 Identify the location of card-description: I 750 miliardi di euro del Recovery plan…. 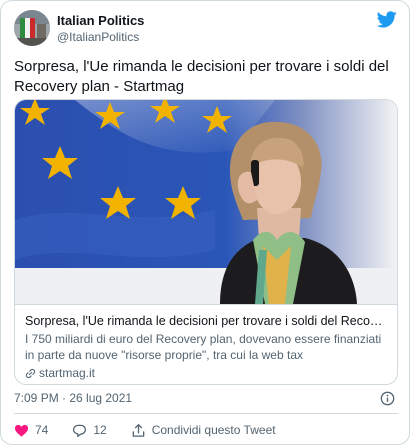
(203, 347).